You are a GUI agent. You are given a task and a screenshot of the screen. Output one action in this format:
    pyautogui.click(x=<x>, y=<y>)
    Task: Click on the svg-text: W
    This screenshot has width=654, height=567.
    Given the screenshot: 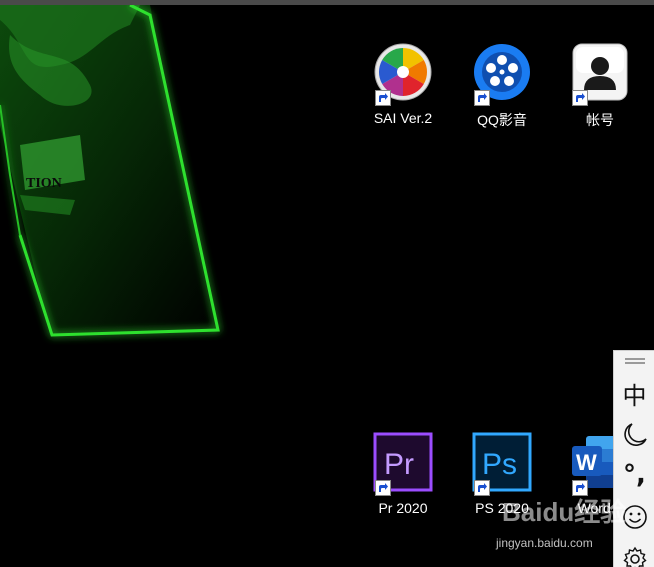 What is the action you would take?
    pyautogui.click(x=586, y=462)
    